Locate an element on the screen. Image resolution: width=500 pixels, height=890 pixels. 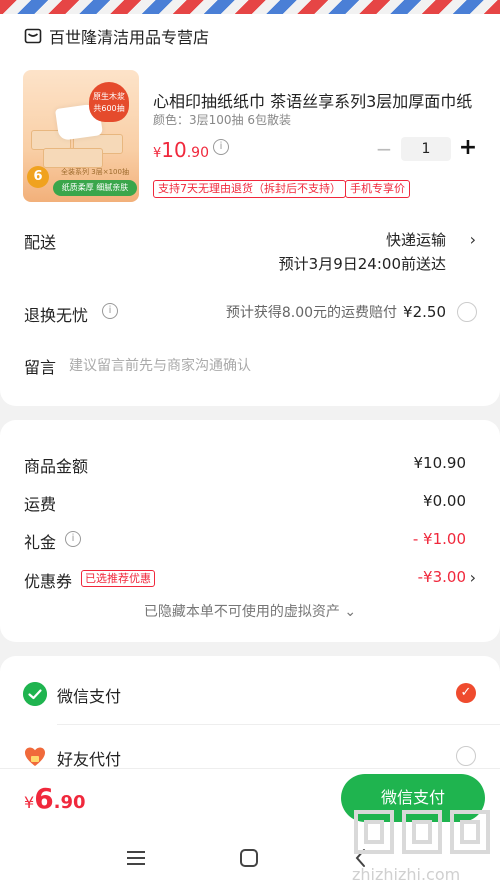
image-spec-text: 全装系列 3层×100抽 is located at coordinates (95, 172).